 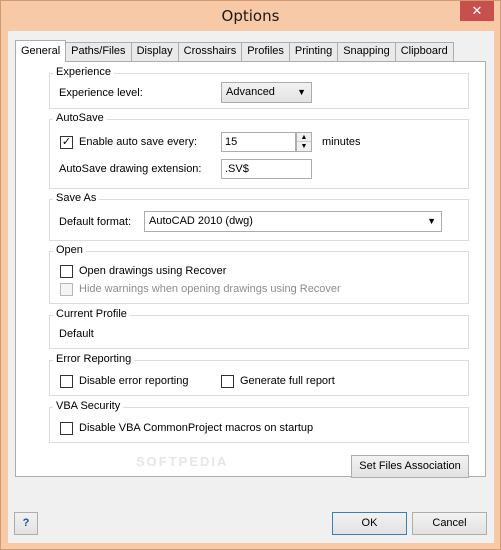 What do you see at coordinates (341, 142) in the screenshot?
I see `minutes-label: minutes` at bounding box center [341, 142].